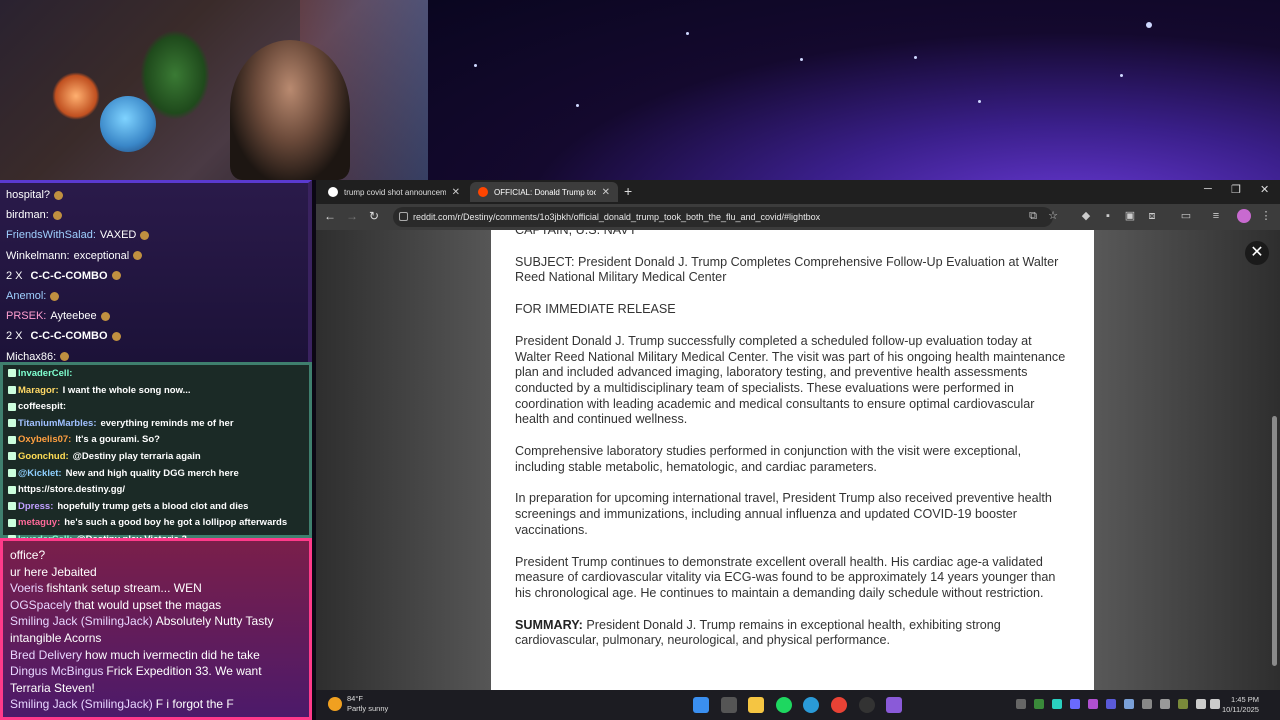  Describe the element at coordinates (1033, 216) in the screenshot. I see `screenshot-icon: ⧉` at that location.